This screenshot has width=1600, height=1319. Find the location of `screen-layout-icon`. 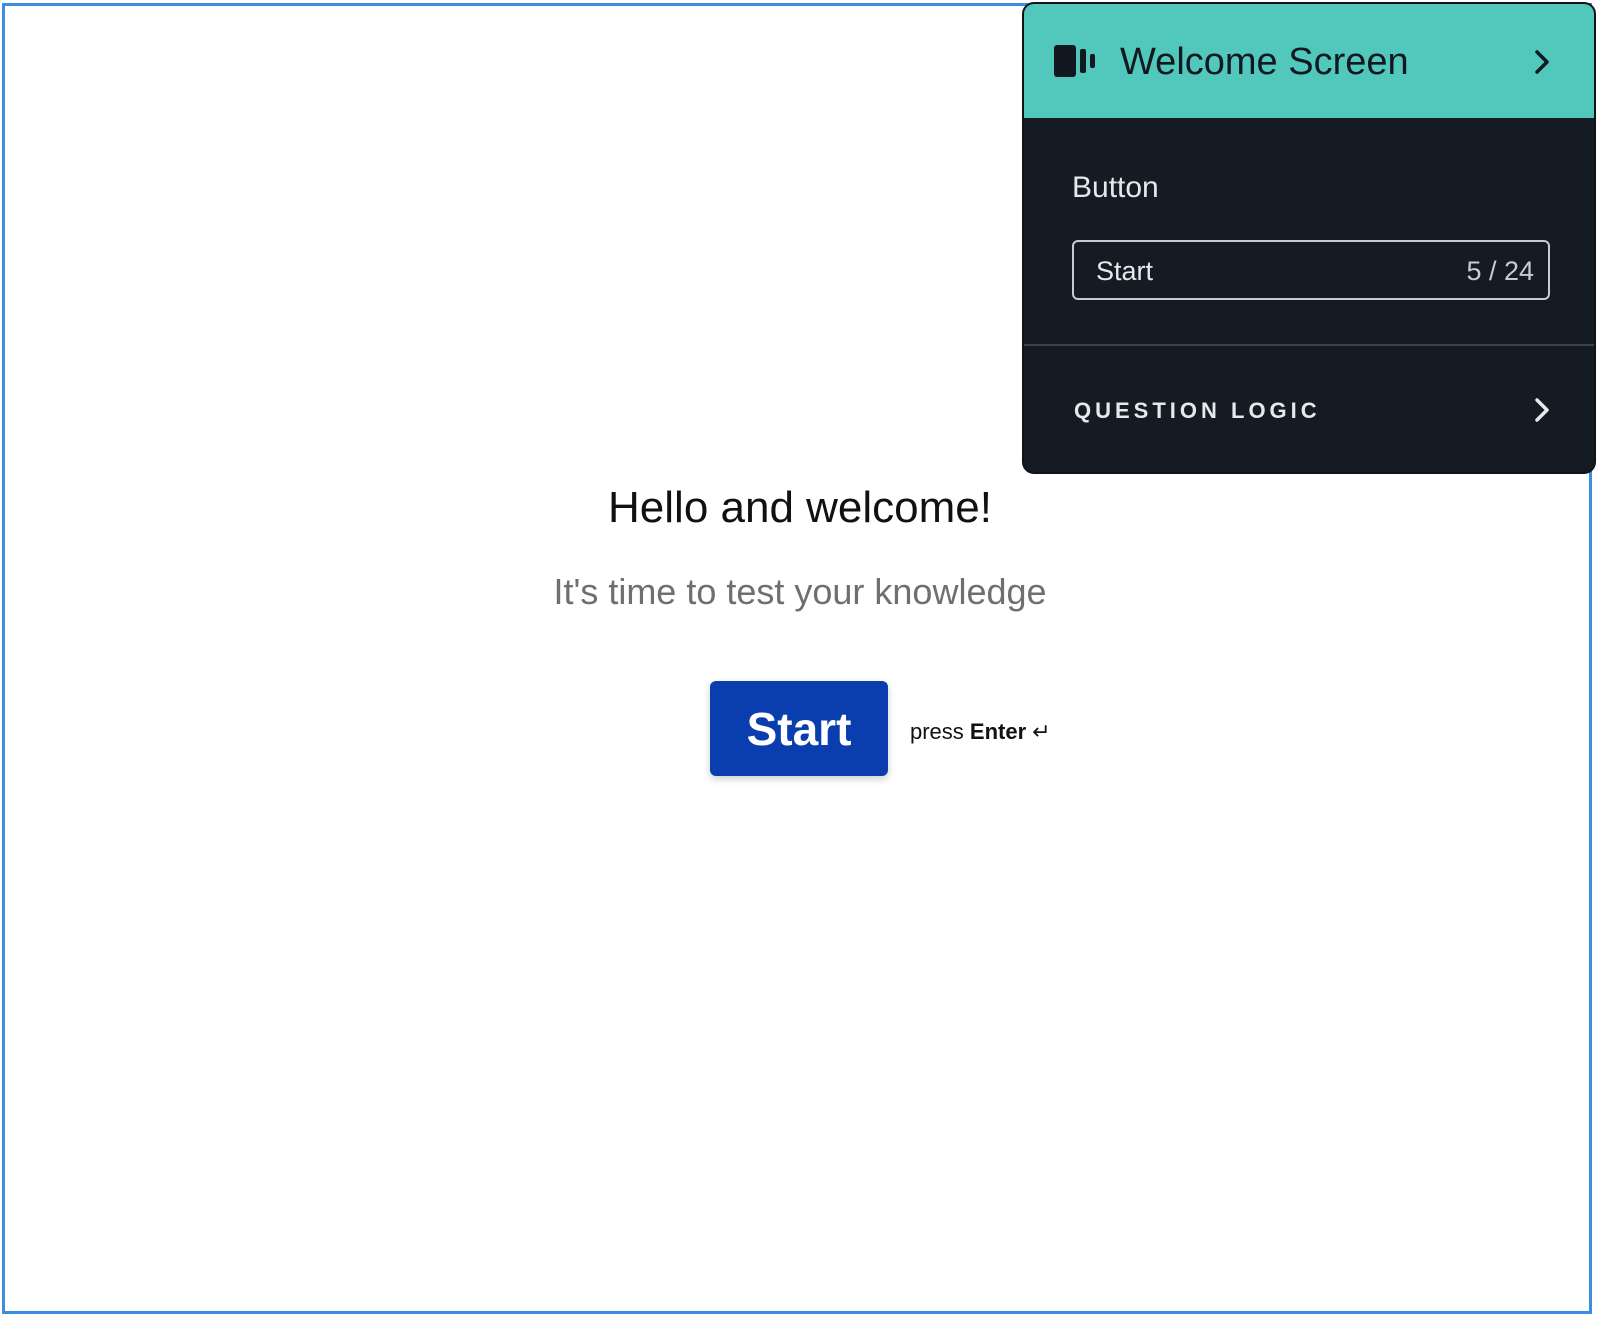

screen-layout-icon is located at coordinates (1074, 61).